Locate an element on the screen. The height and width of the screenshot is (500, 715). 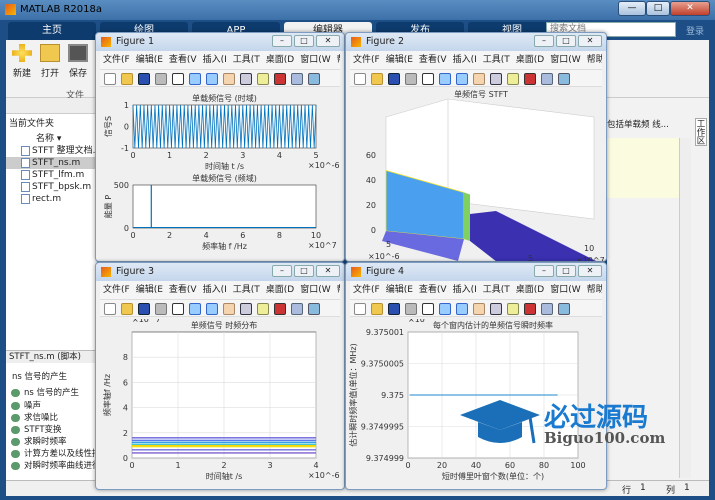
section-item: 对瞬时频率曲线进行 is located at coordinates (52, 466).